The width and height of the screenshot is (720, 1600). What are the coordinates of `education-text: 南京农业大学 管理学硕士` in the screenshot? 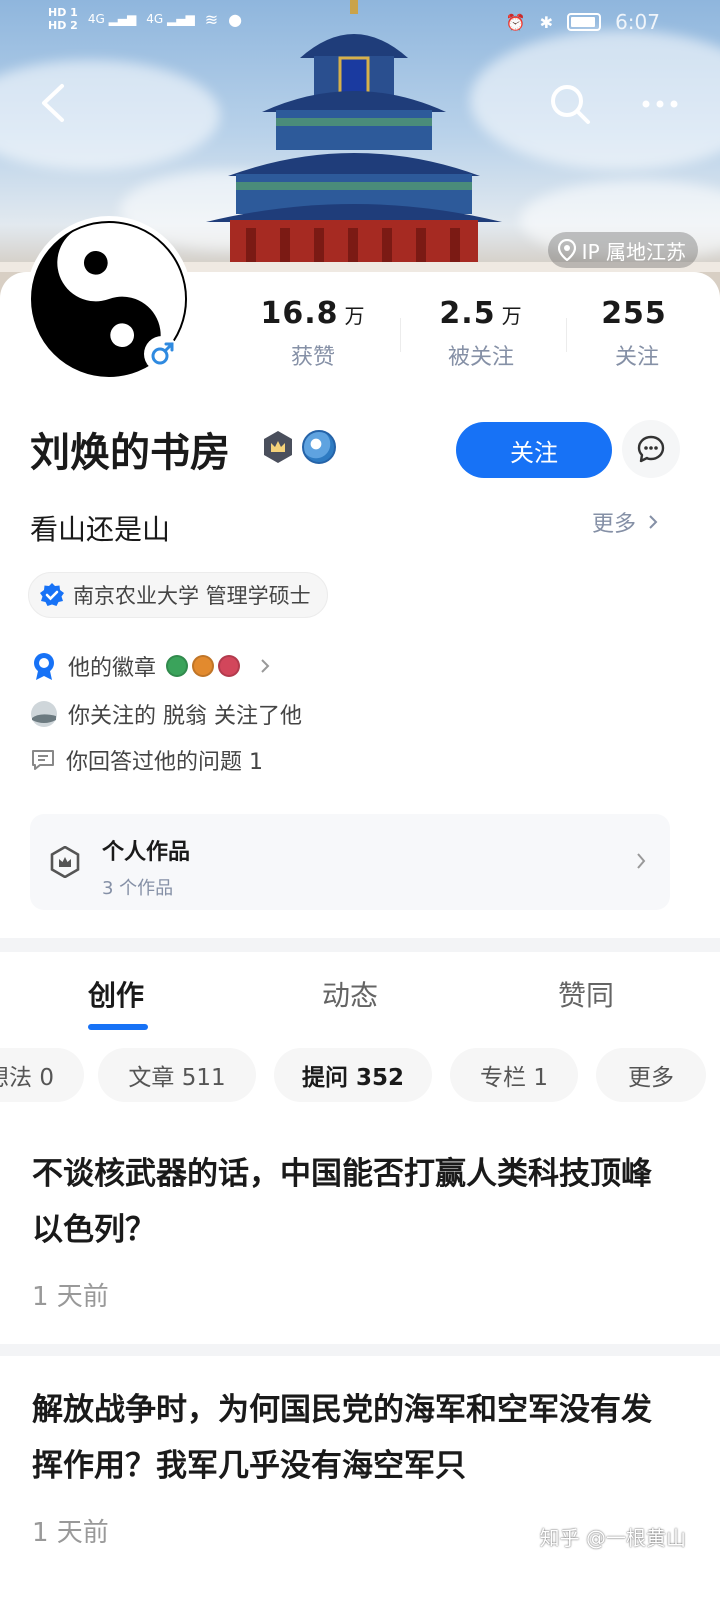 It's located at (192, 596).